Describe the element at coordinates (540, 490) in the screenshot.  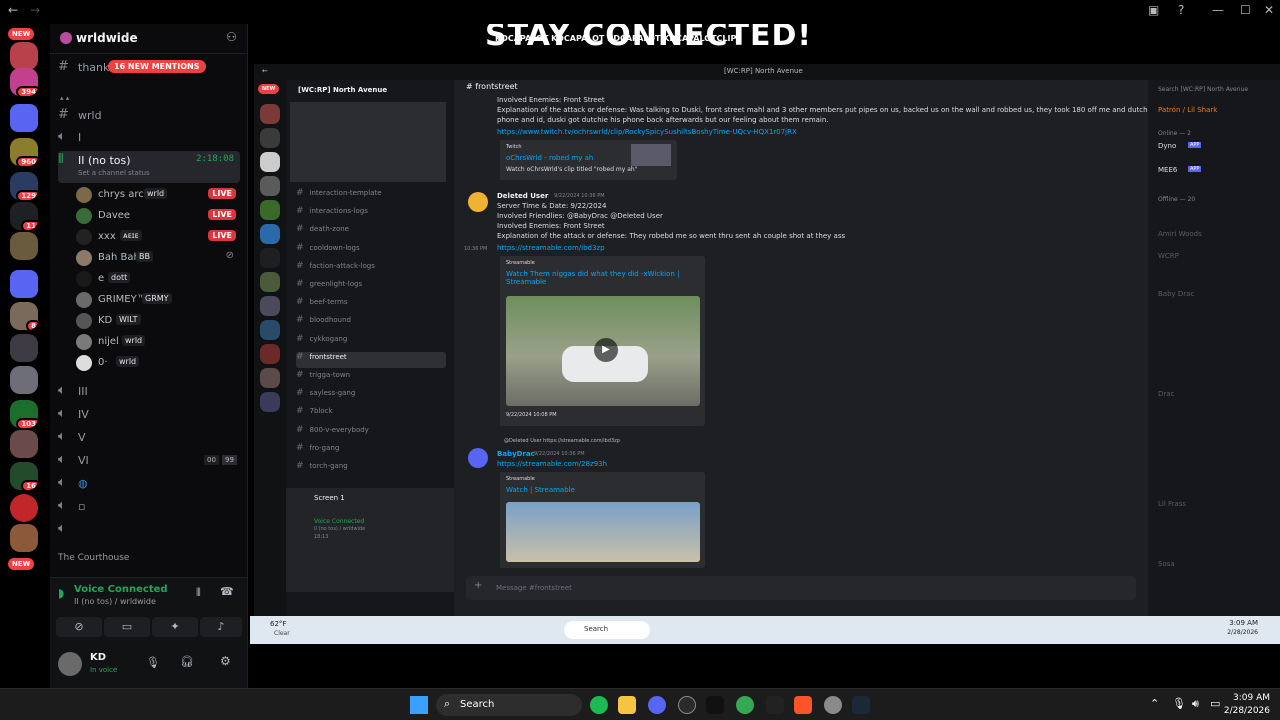
I see `embed-title: Watch | Streamable` at that location.